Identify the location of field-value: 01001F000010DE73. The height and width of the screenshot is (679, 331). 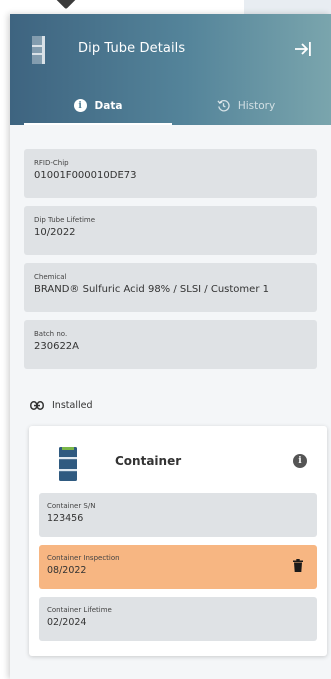
(85, 175).